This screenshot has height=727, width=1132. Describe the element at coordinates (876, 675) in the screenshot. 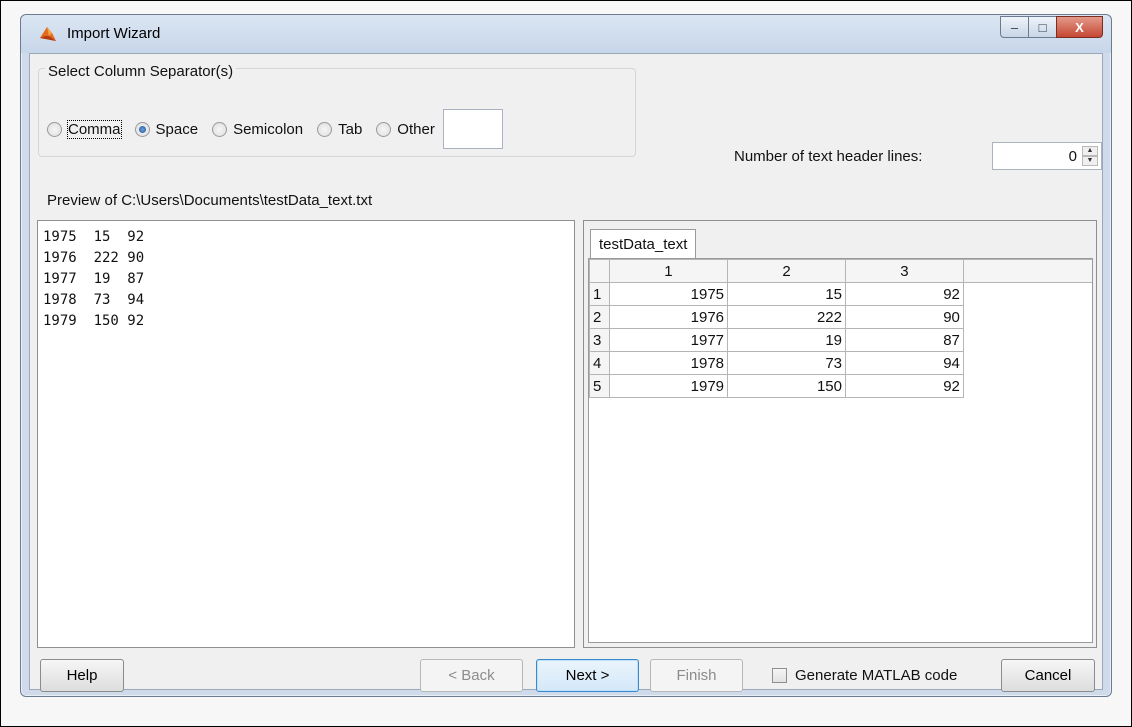

I see `generate-code-label: Generate MATLAB code` at that location.